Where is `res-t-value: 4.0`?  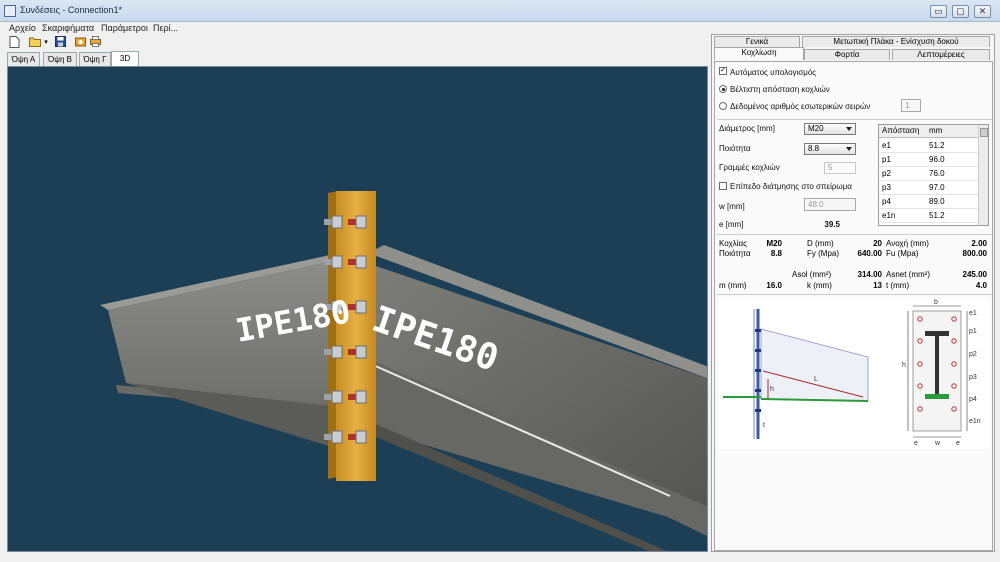 res-t-value: 4.0 is located at coordinates (981, 285).